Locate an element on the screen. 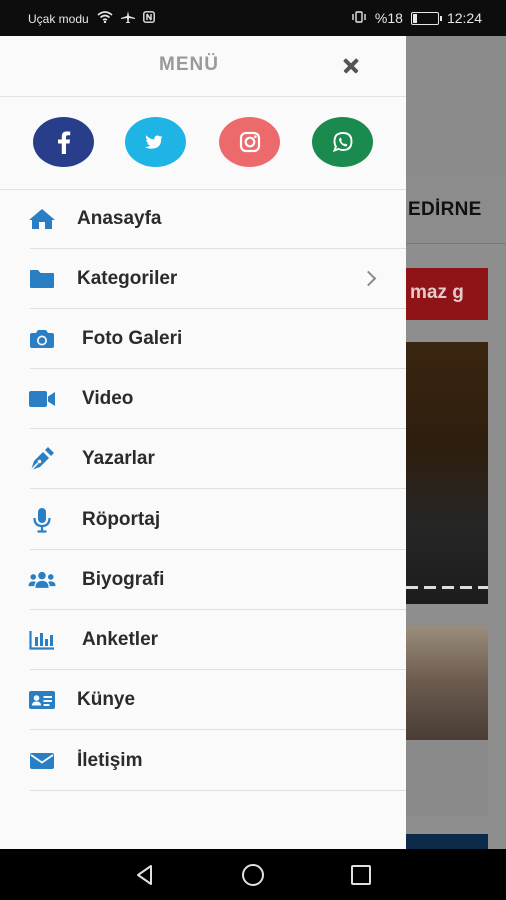  drawer-header: MENÜ is located at coordinates (203, 66).